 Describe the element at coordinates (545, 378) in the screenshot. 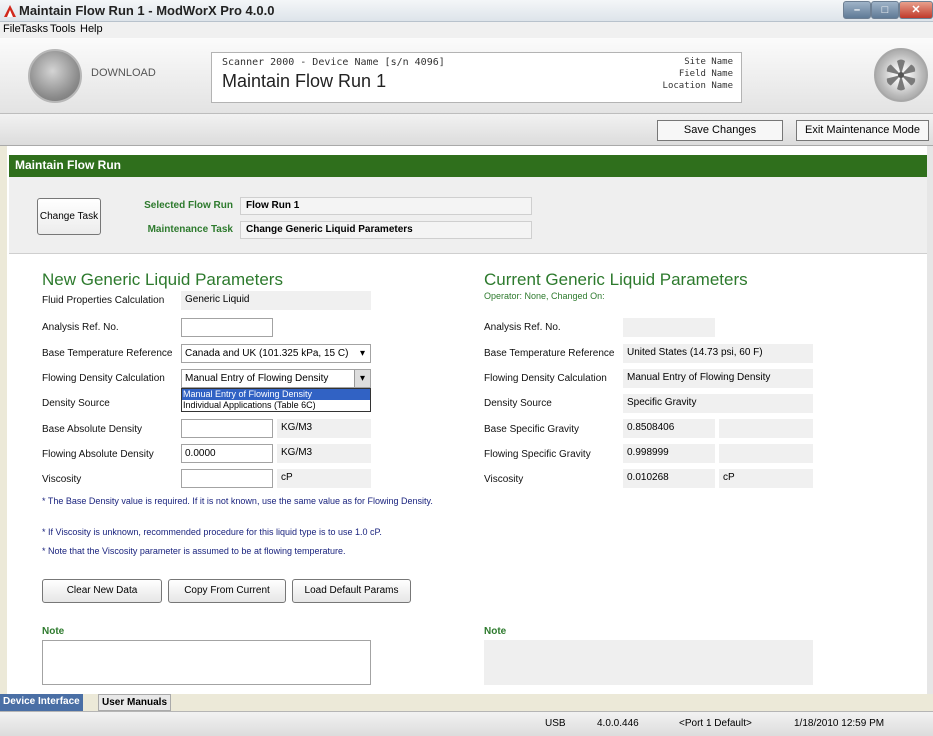

I see `current-flowing-density-label: Flowing Density Calculation` at that location.